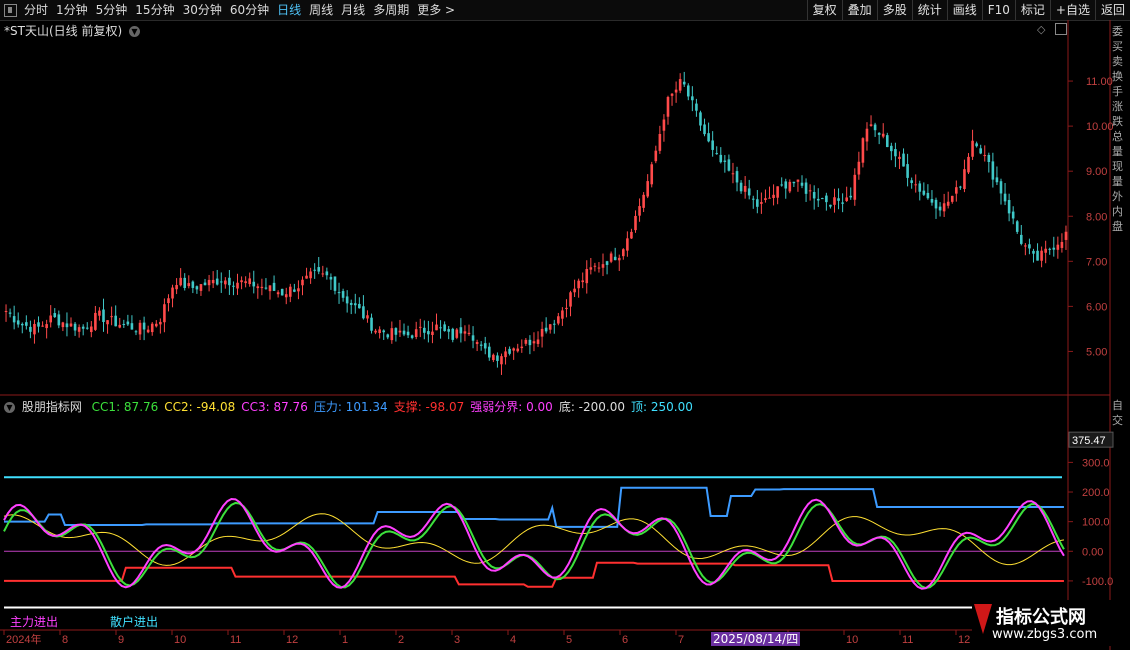  I want to click on x-tick-label: 9, so click(121, 640).